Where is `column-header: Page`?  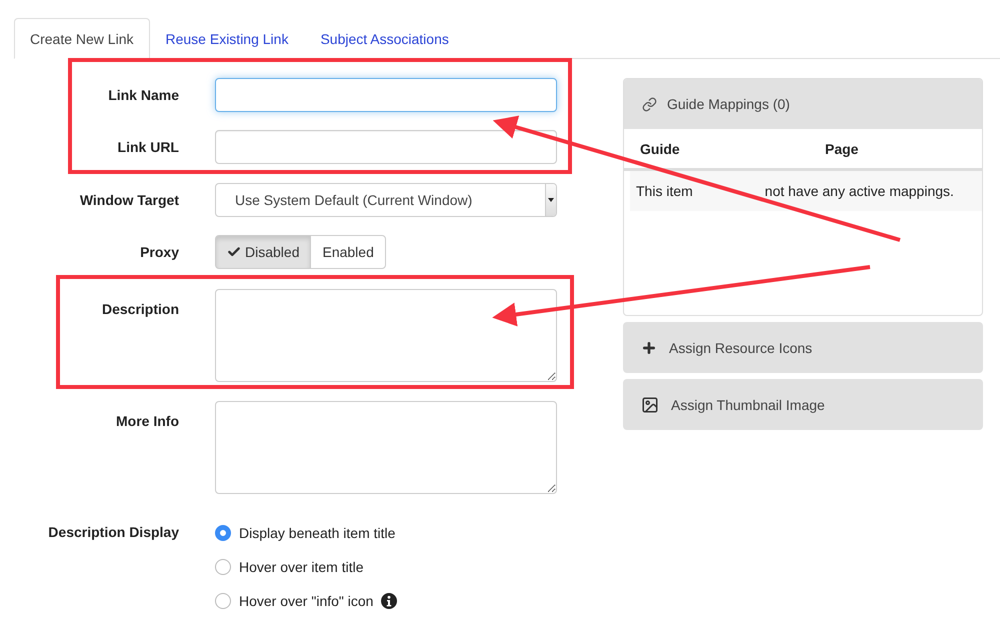
column-header: Page is located at coordinates (842, 148).